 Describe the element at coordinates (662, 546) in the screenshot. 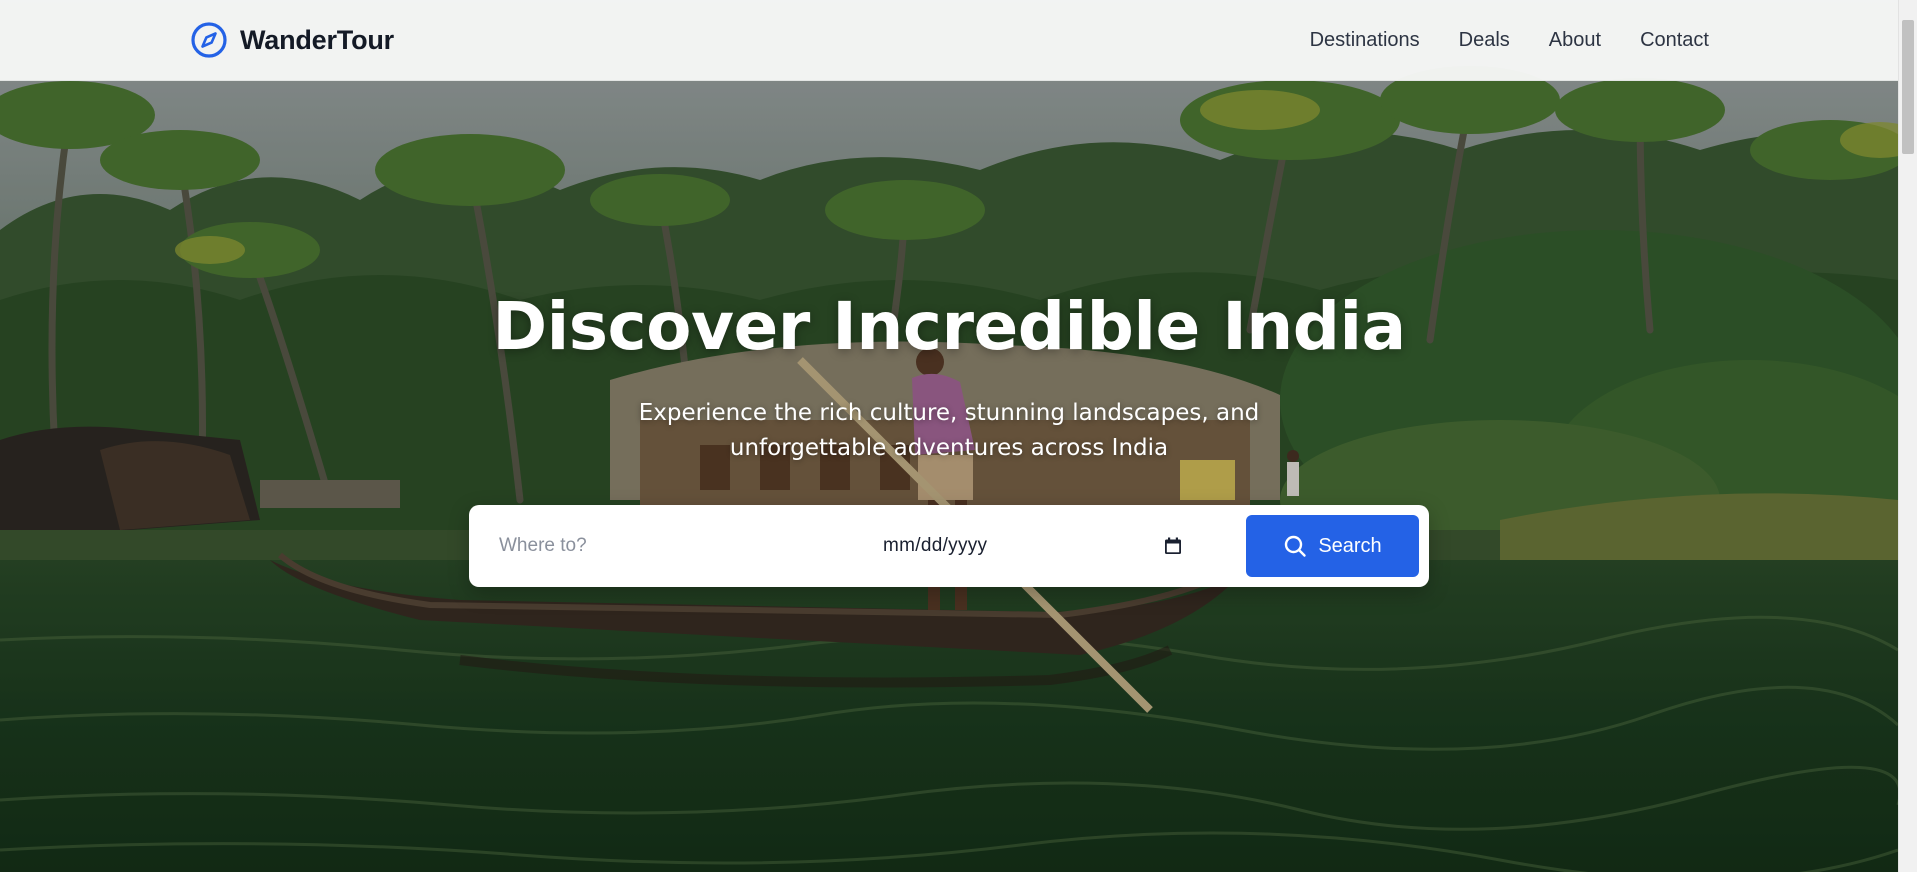

I see `destination-input` at that location.